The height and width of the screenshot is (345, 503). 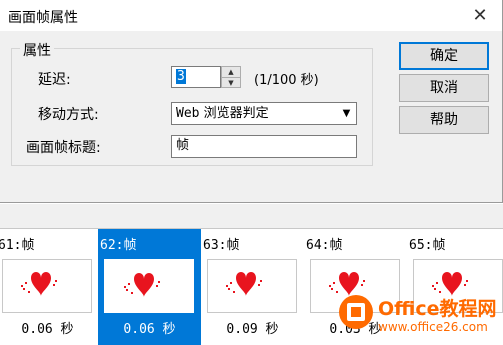 What do you see at coordinates (181, 76) in the screenshot?
I see `delay-value: 3` at bounding box center [181, 76].